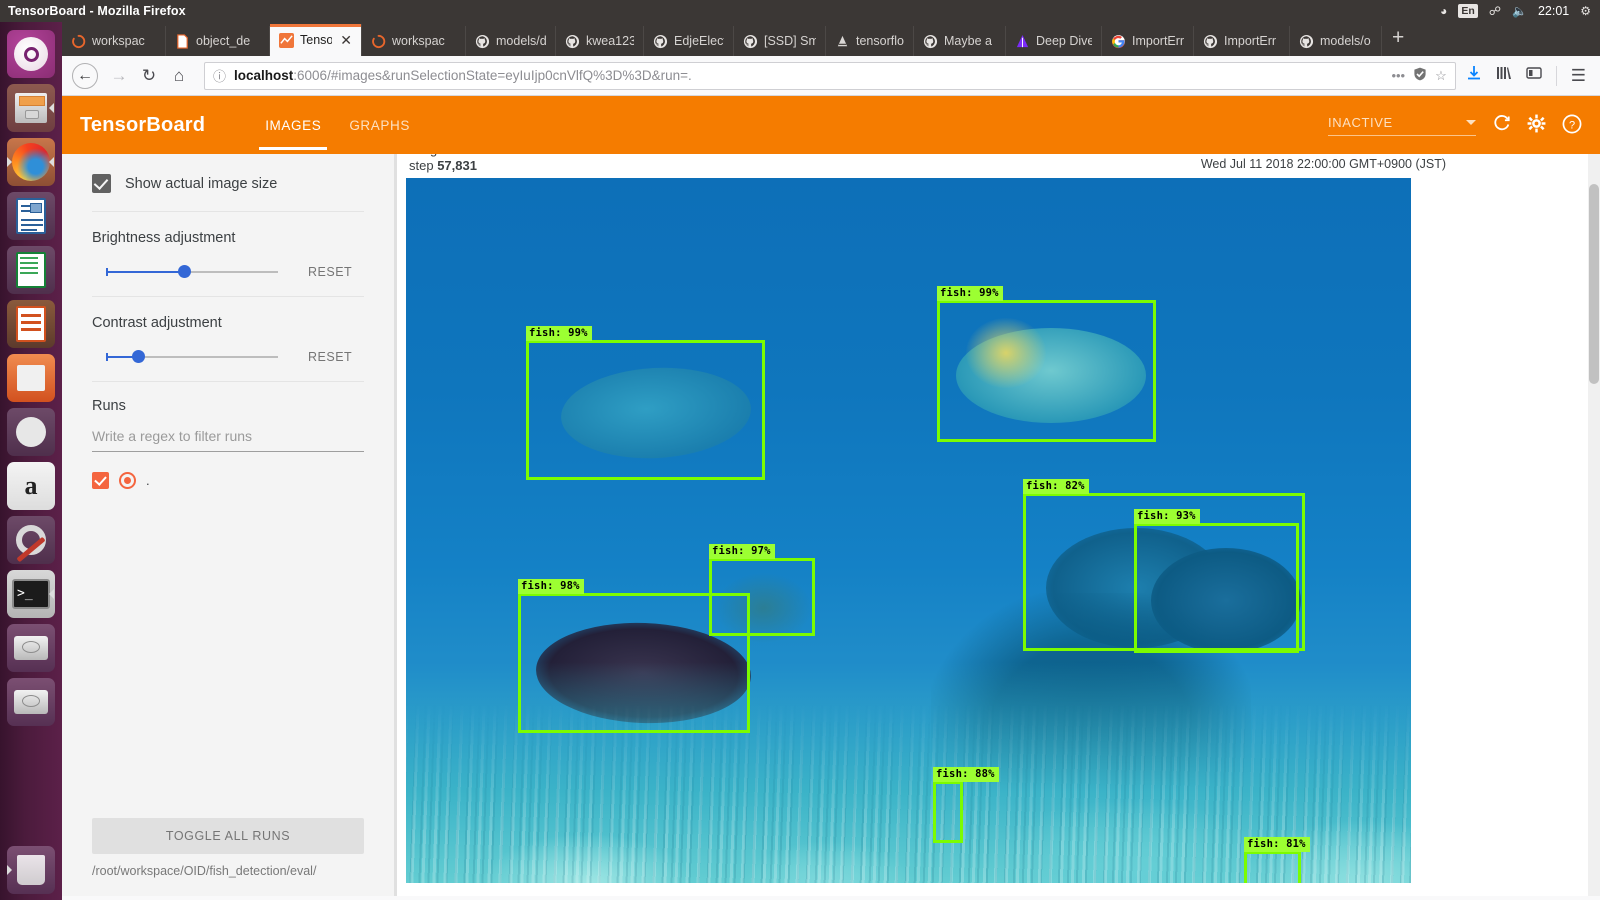  What do you see at coordinates (330, 272) in the screenshot?
I see `brightness-reset-button: RESET` at bounding box center [330, 272].